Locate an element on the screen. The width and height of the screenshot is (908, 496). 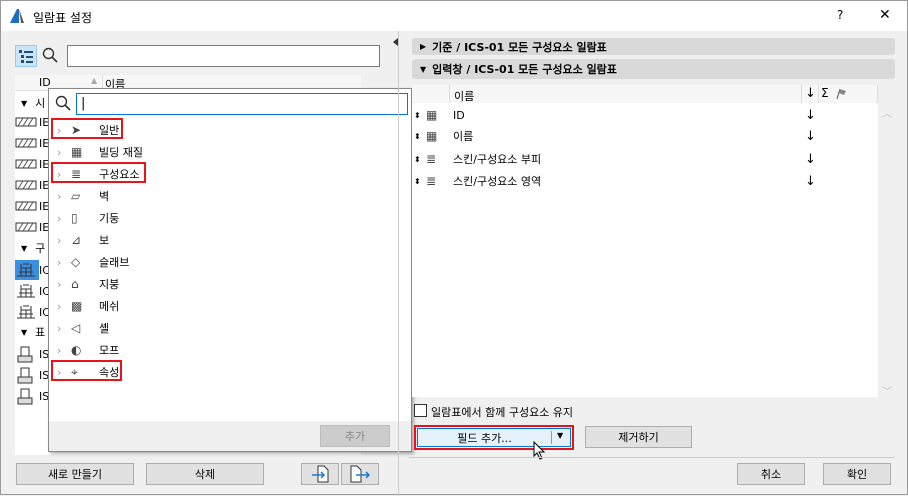
popup-add-button: 추가 is located at coordinates (355, 436).